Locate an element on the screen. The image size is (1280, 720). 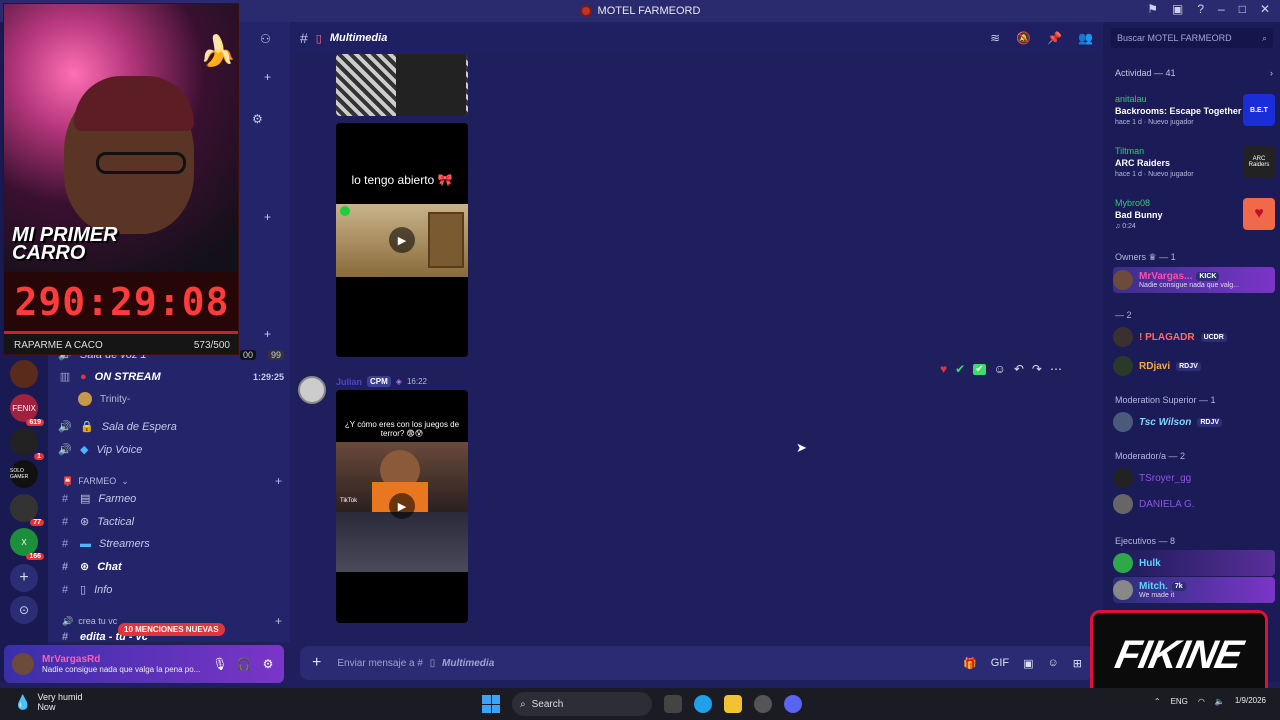
apps-icon: ⊞ is located at coordinates (1077, 663).